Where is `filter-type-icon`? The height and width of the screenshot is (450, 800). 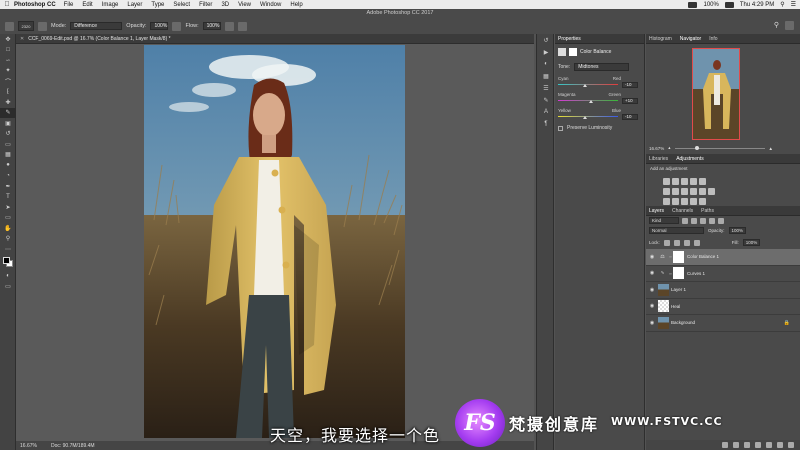 filter-type-icon is located at coordinates (703, 220).